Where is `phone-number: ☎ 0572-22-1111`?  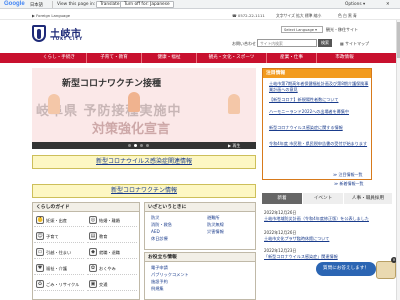 phone-number: ☎ 0572-22-1111 is located at coordinates (248, 15).